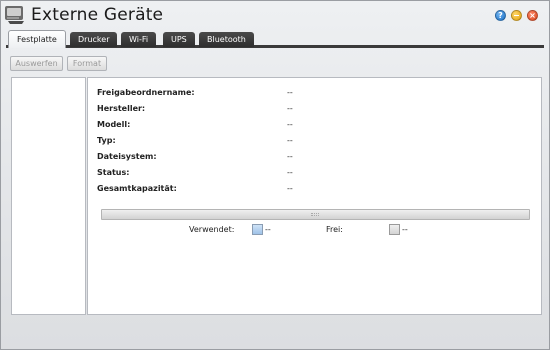 The width and height of the screenshot is (550, 350). Describe the element at coordinates (114, 124) in the screenshot. I see `detail-label: Modell:` at that location.